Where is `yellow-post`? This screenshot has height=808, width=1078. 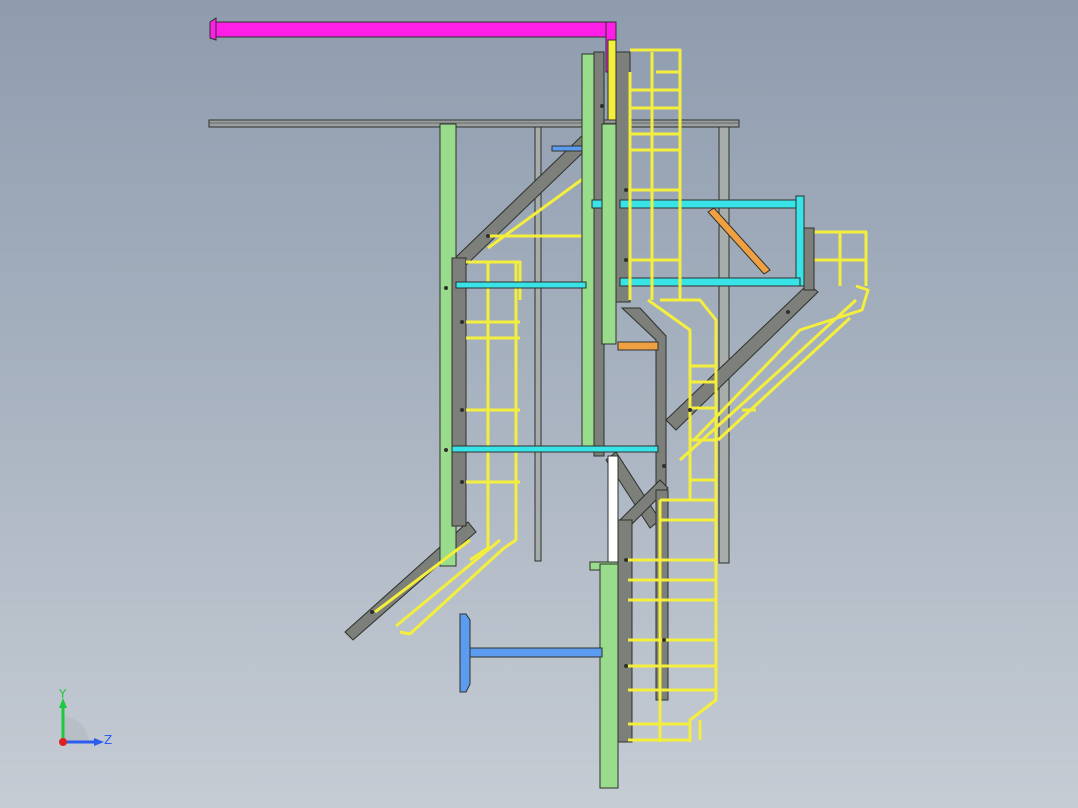
yellow-post is located at coordinates (612, 80).